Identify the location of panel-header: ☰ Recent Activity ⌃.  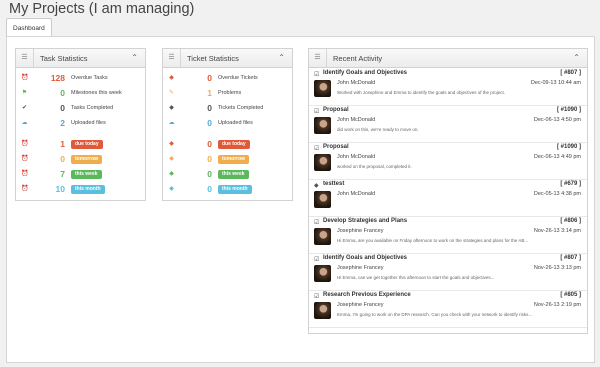
(448, 58).